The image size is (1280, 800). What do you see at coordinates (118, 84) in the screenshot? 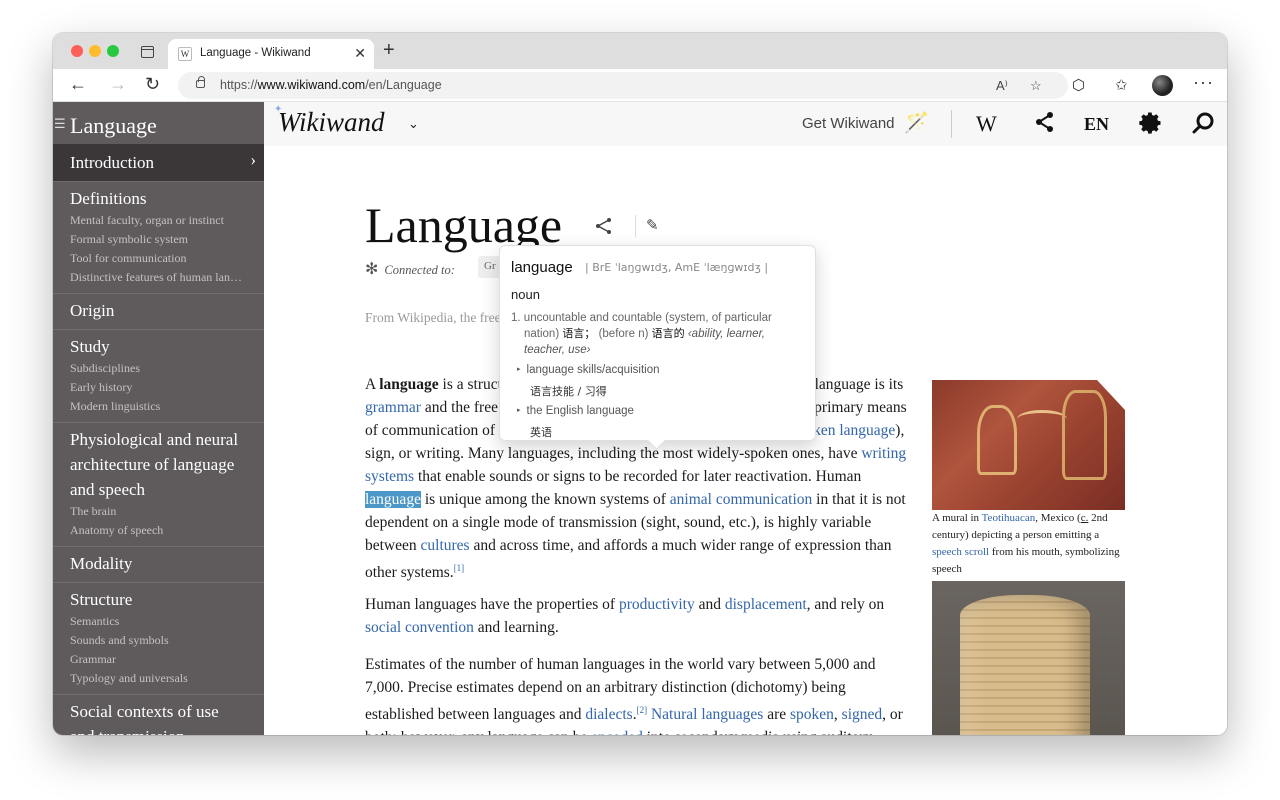
I see `forward-button: →` at bounding box center [118, 84].